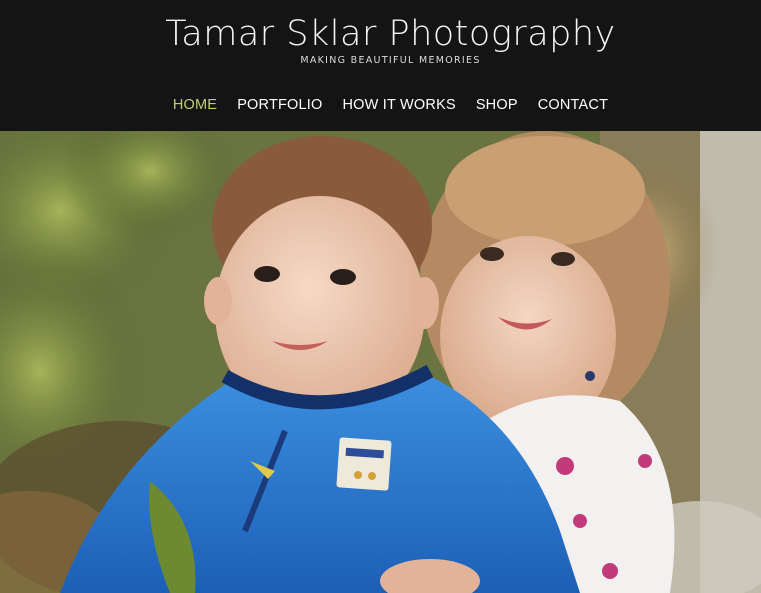 The image size is (761, 593). I want to click on nav-item-contact: CONTACT, so click(573, 105).